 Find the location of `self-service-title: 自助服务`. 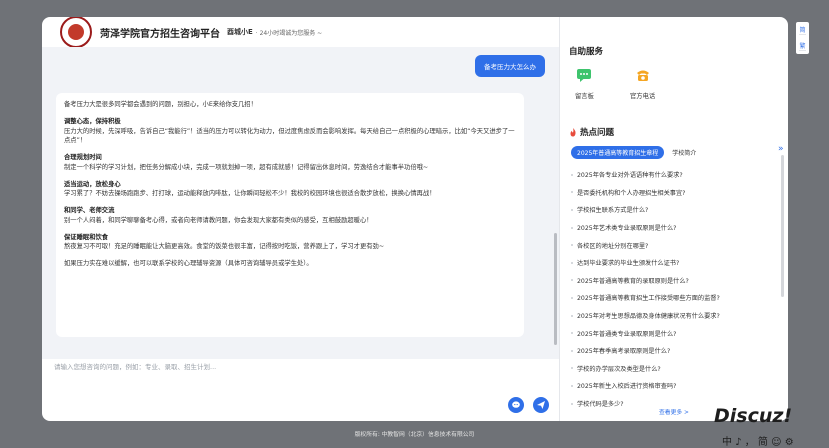

self-service-title: 自助服务 is located at coordinates (586, 52).